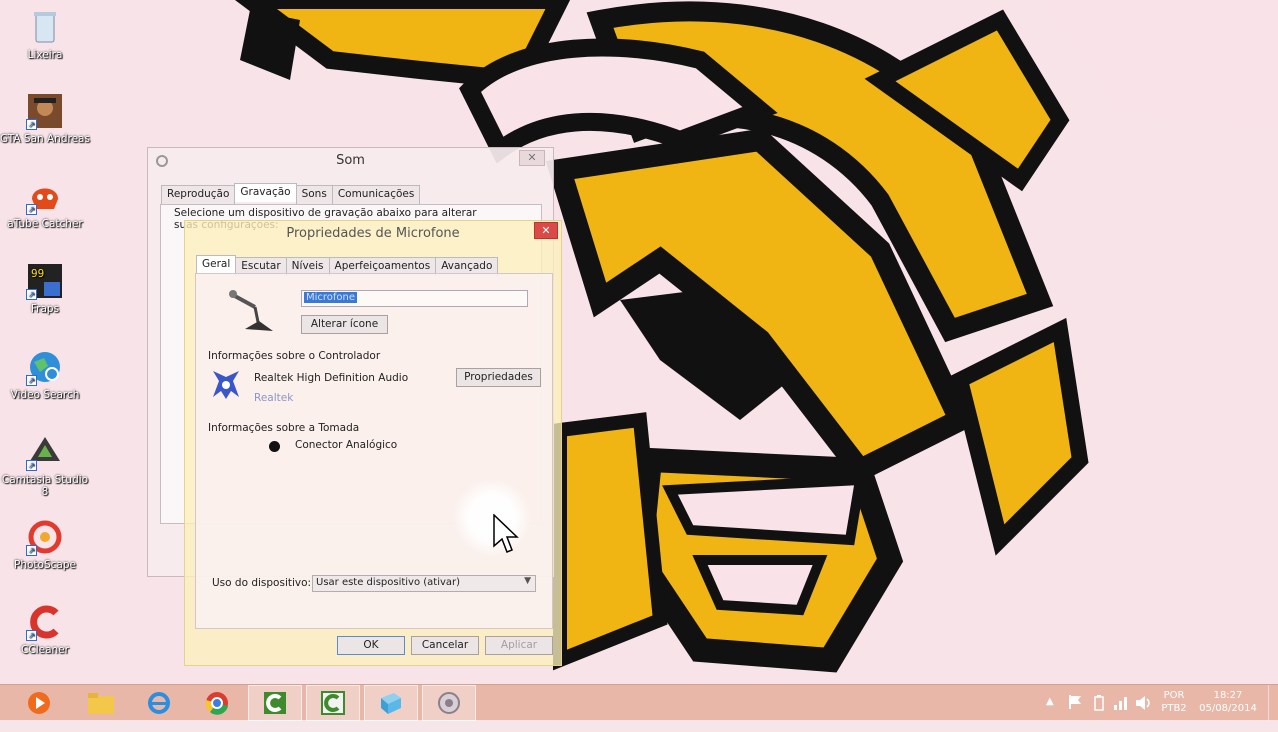 The height and width of the screenshot is (732, 1278). I want to click on taskbar: ▲ POR PTB2 18:27 05/08/2014, so click(639, 702).